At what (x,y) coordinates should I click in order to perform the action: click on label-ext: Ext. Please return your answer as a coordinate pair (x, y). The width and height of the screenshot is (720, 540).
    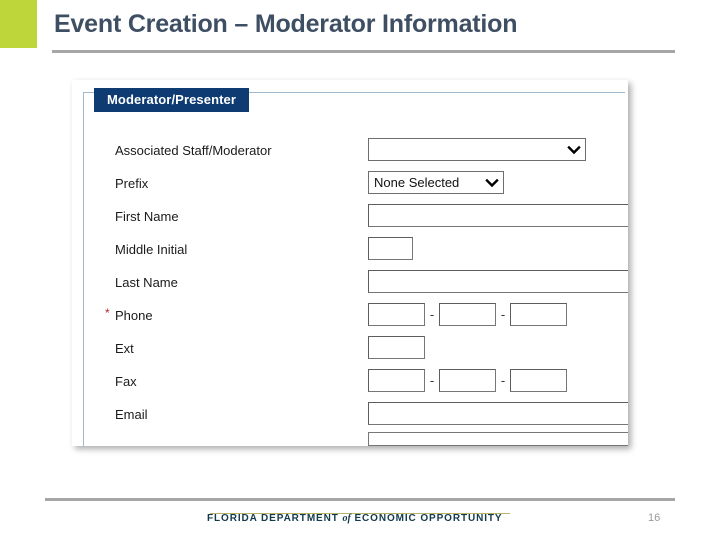
    Looking at the image, I should click on (124, 348).